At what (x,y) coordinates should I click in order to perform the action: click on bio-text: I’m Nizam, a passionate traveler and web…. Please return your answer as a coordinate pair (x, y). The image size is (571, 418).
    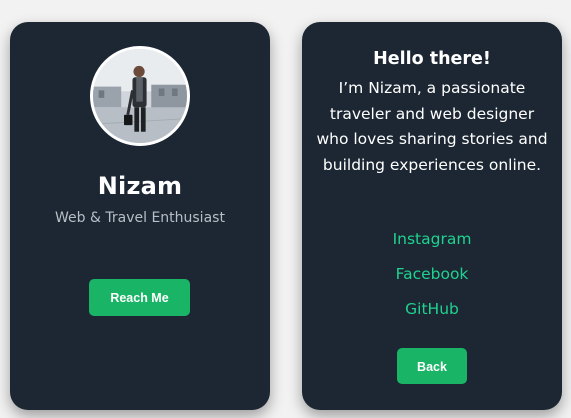
    Looking at the image, I should click on (432, 126).